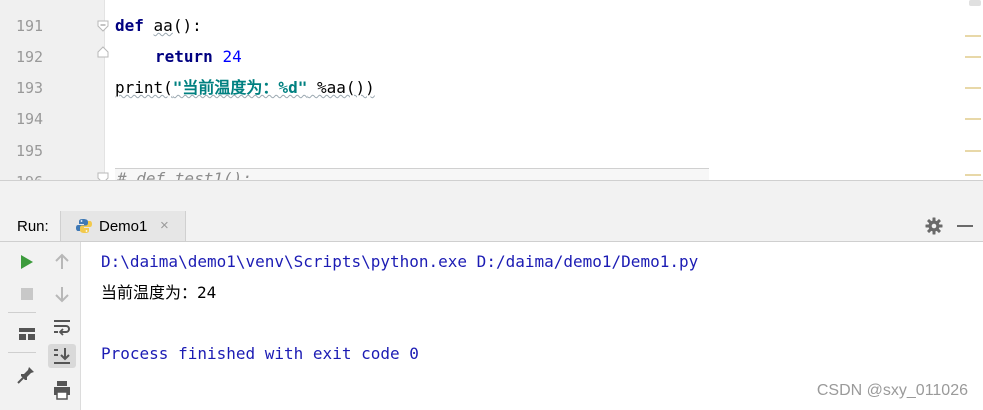  I want to click on arrow-down-icon, so click(62, 295).